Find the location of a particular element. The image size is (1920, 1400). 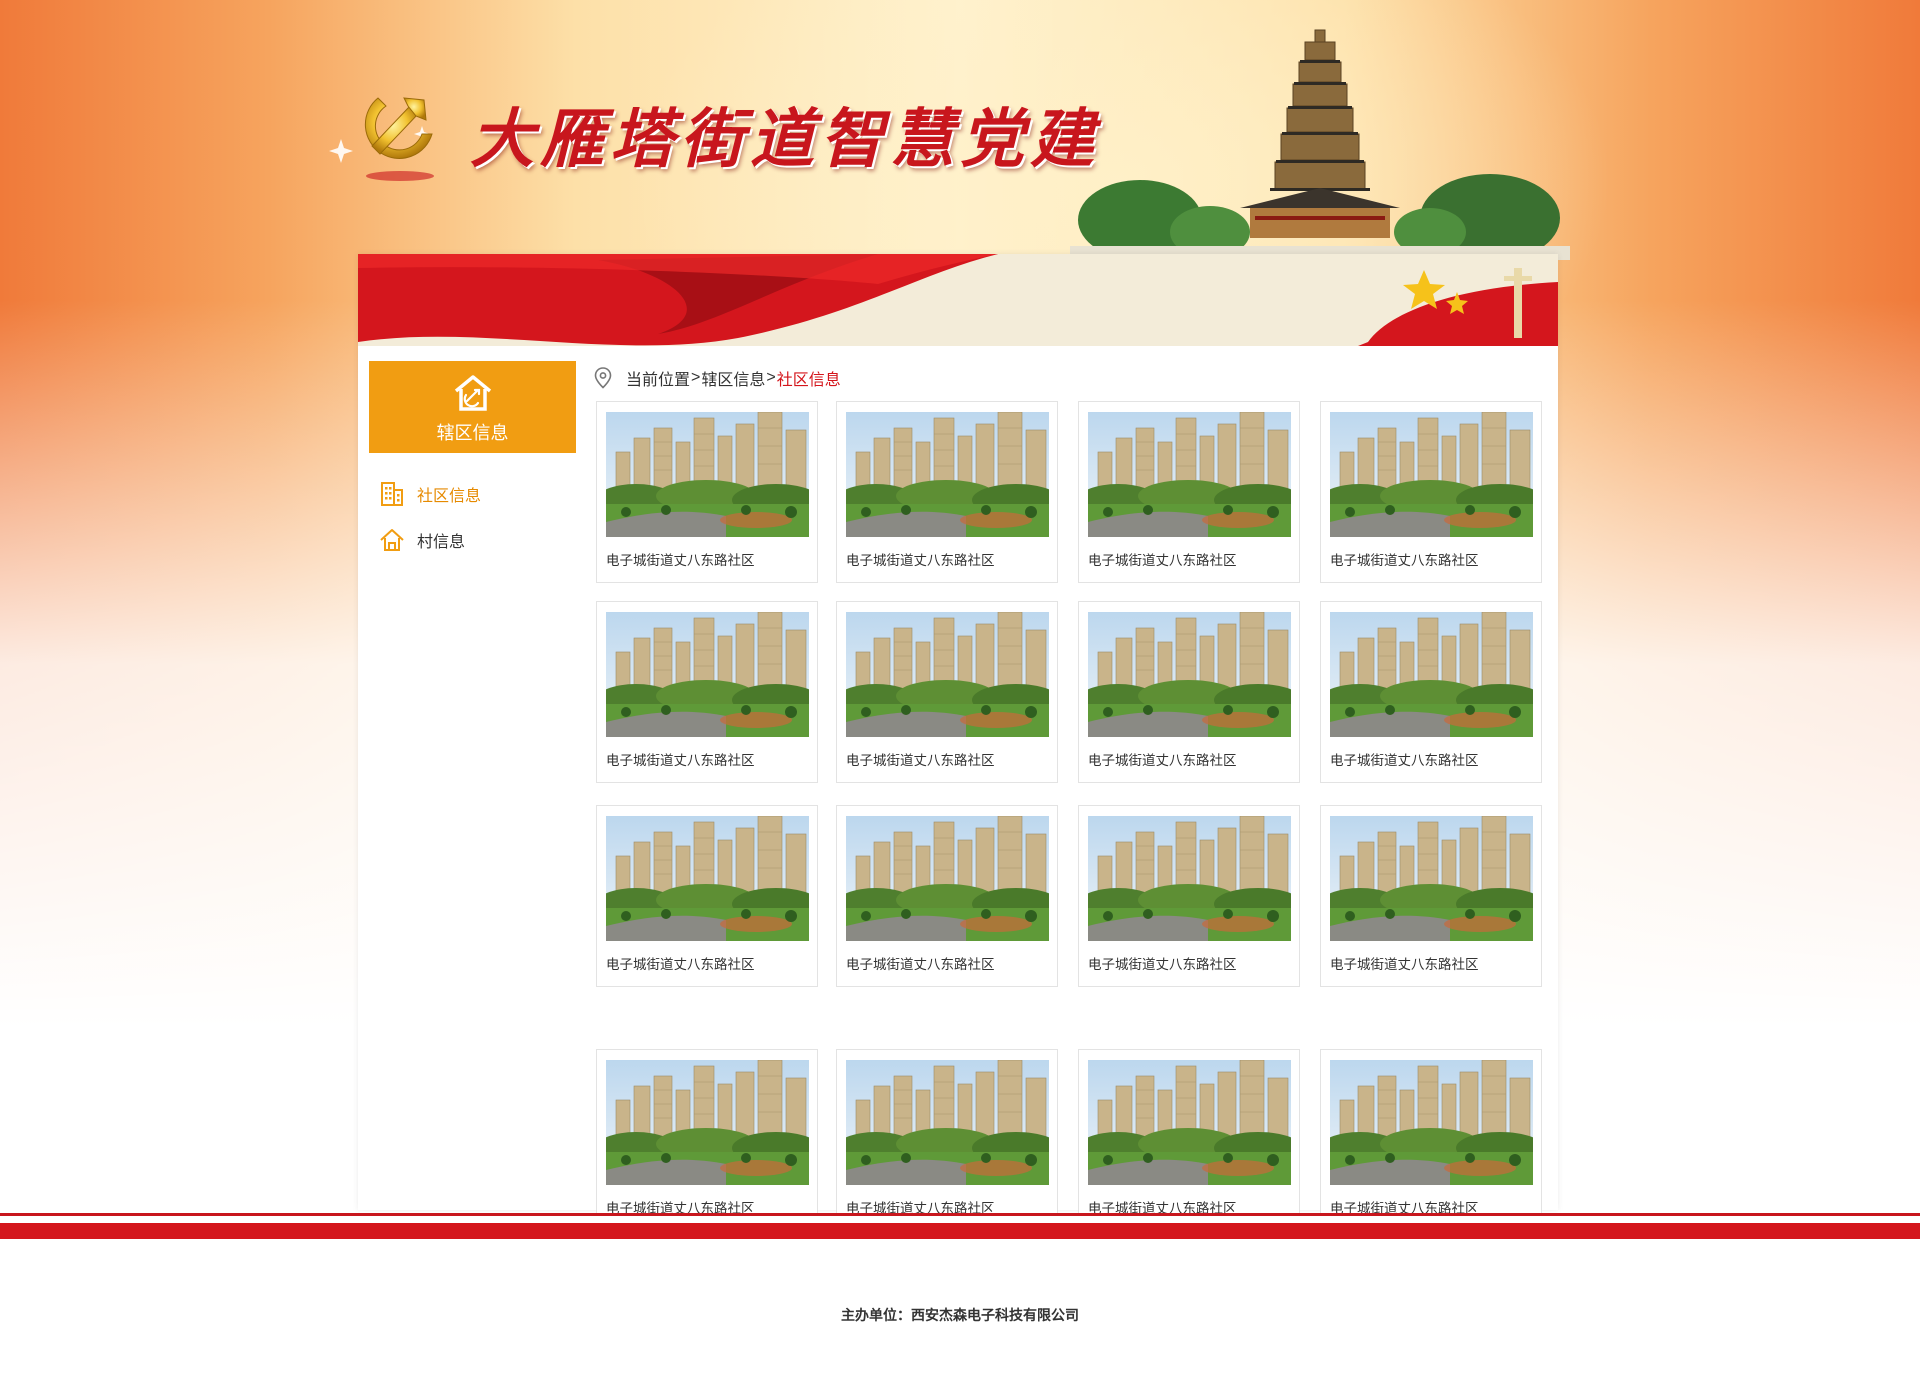

sidebar-item-village-info: 村信息 is located at coordinates (472, 540).